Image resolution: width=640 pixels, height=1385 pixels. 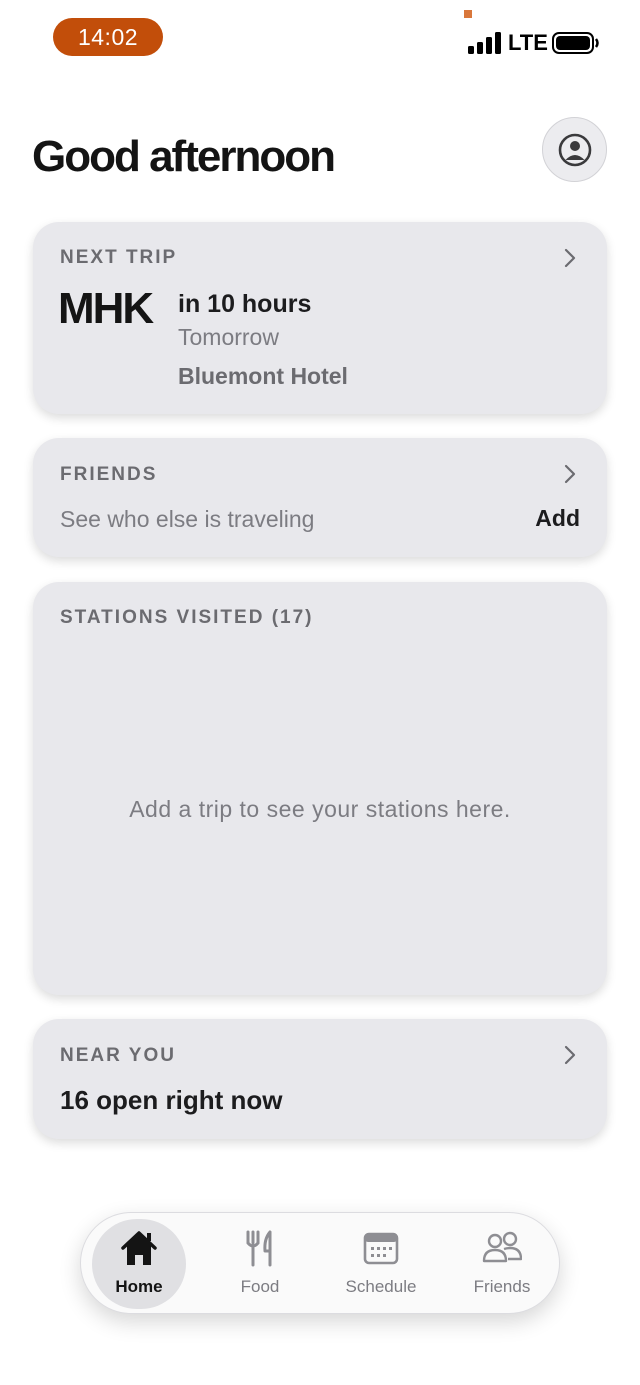 I want to click on profile-button, so click(x=574, y=149).